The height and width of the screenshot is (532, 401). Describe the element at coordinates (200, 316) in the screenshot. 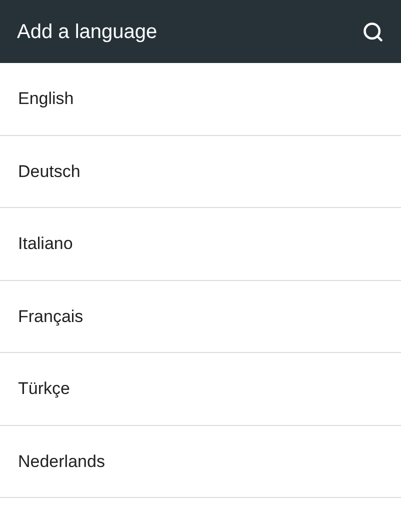

I see `language-item: Français` at that location.